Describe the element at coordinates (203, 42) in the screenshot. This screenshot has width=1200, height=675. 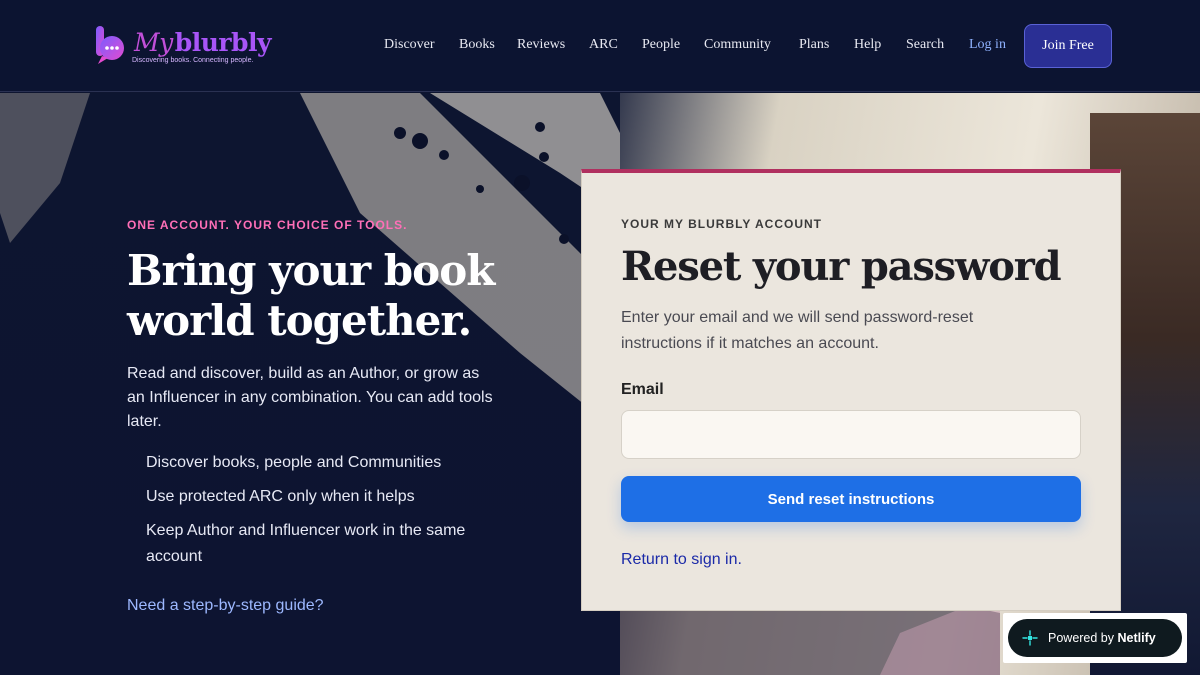
I see `brand-wordmark: Myblurbly` at that location.